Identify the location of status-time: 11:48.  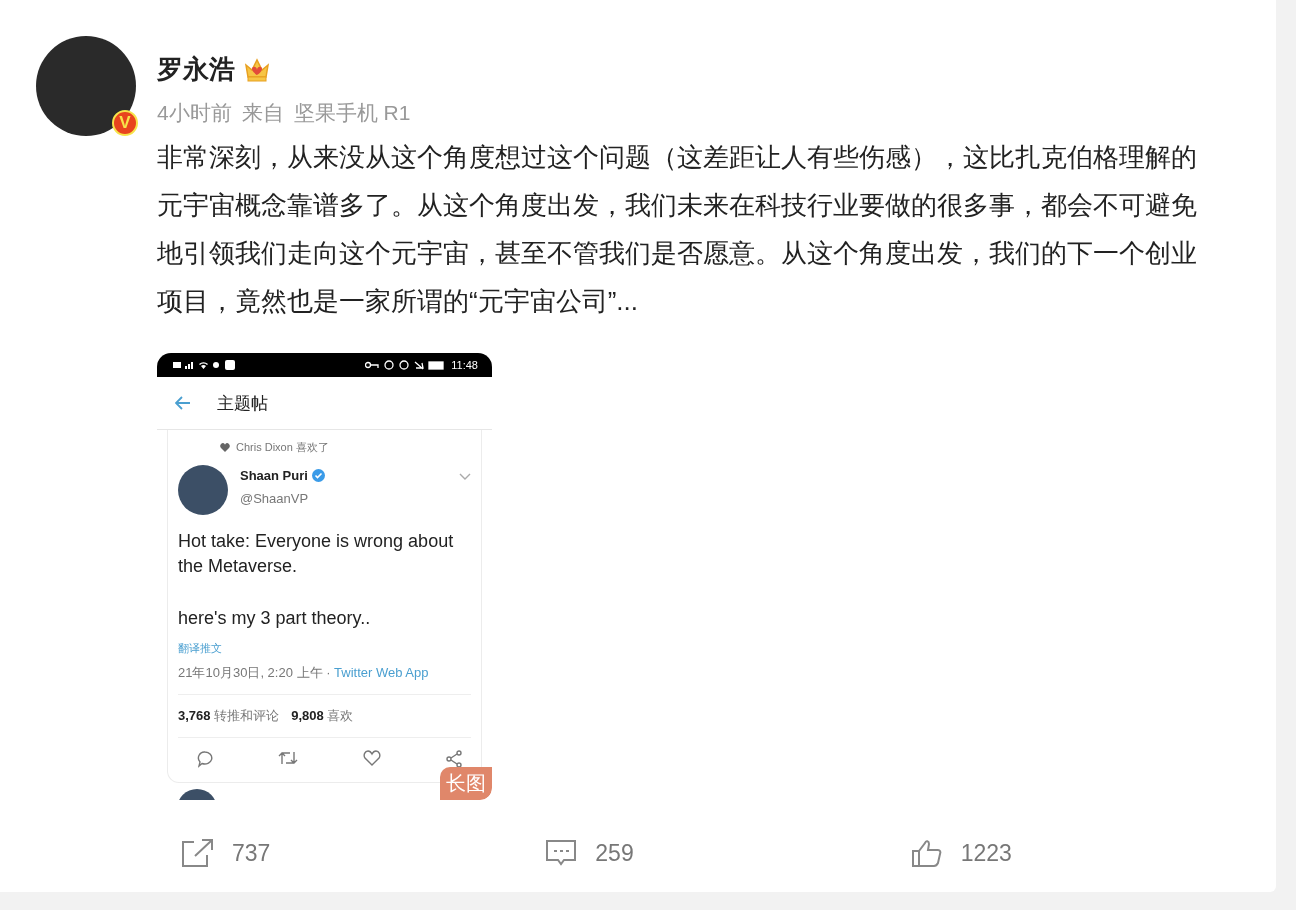
(464, 365).